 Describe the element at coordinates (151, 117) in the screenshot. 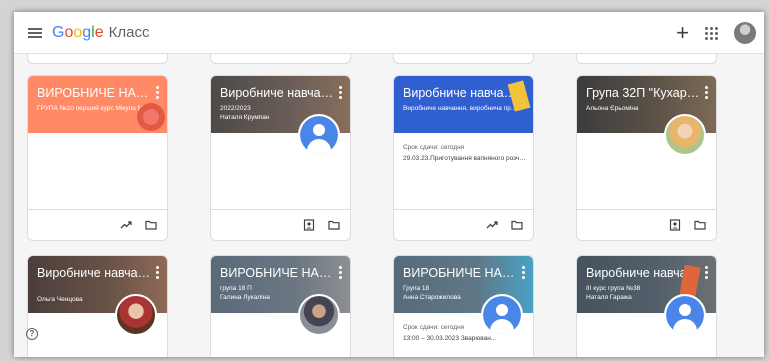

I see `header-illustration` at that location.